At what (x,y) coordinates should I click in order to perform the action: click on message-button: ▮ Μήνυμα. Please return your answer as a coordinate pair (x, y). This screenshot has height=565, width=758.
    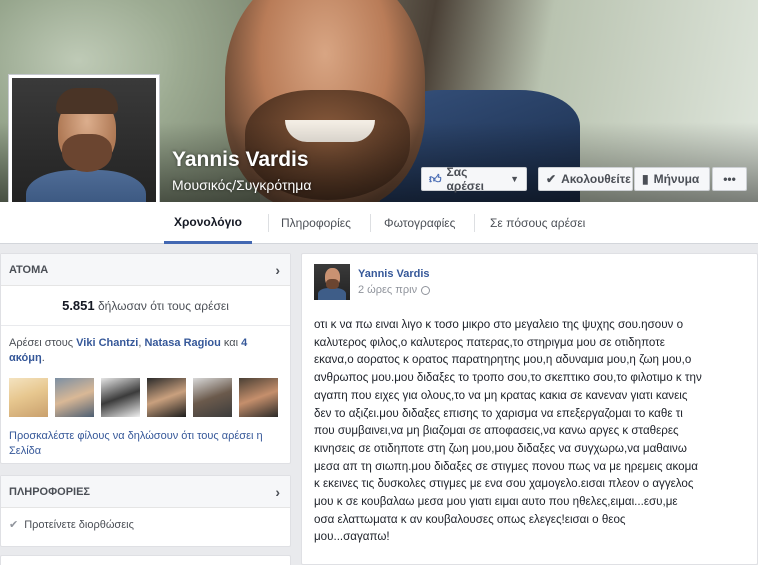
    Looking at the image, I should click on (672, 179).